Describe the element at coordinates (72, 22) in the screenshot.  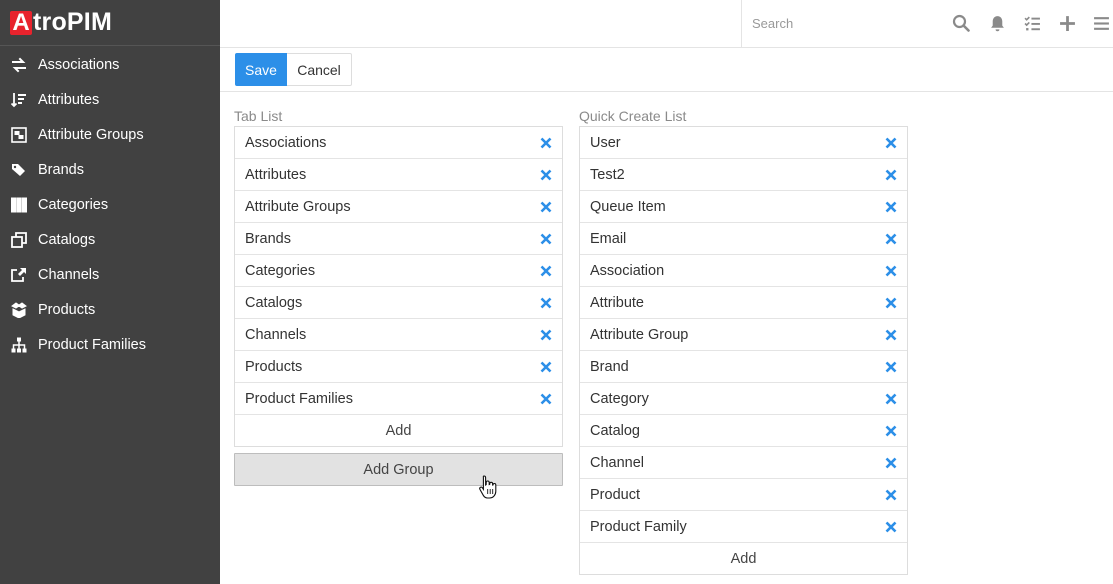
I see `logo-text: troPIM` at that location.